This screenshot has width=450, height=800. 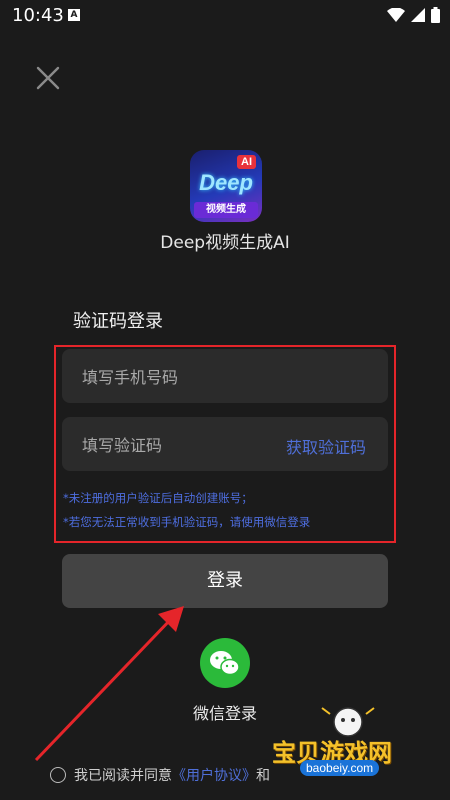 I want to click on agreement-row: 我已阅读并同意 《用户协议》 和, so click(x=160, y=775).